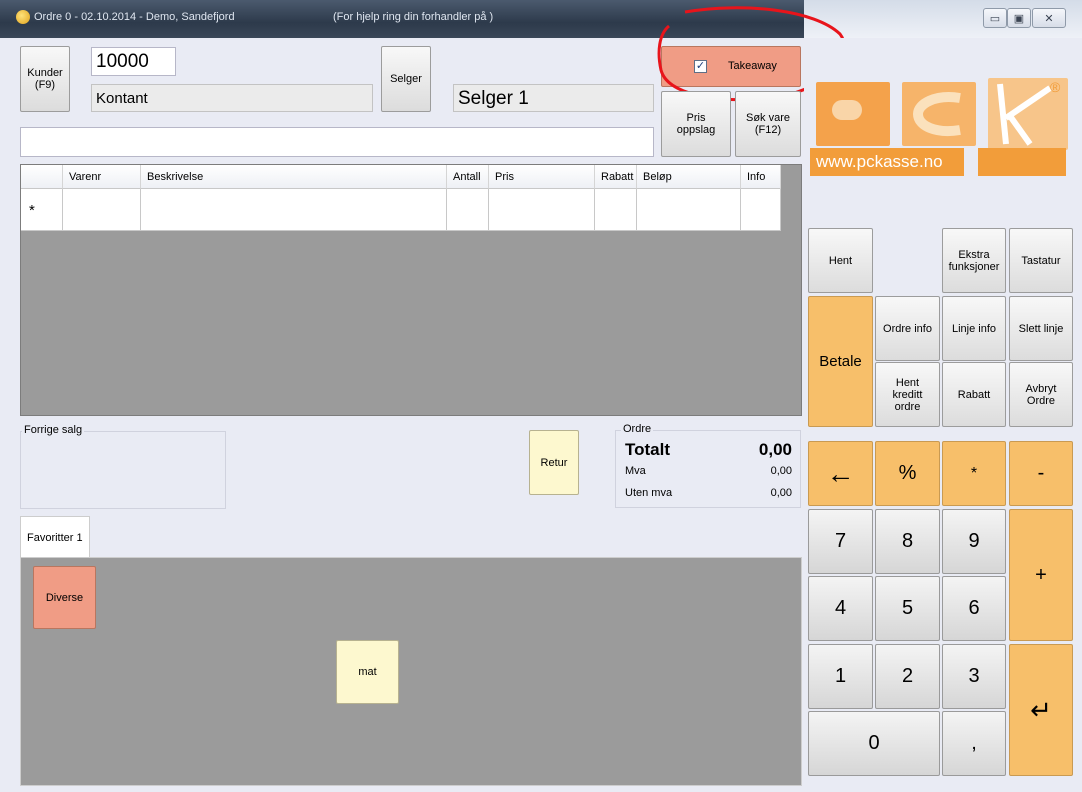 The height and width of the screenshot is (792, 1082). I want to click on pck-logo-graphic: ®, so click(941, 114).